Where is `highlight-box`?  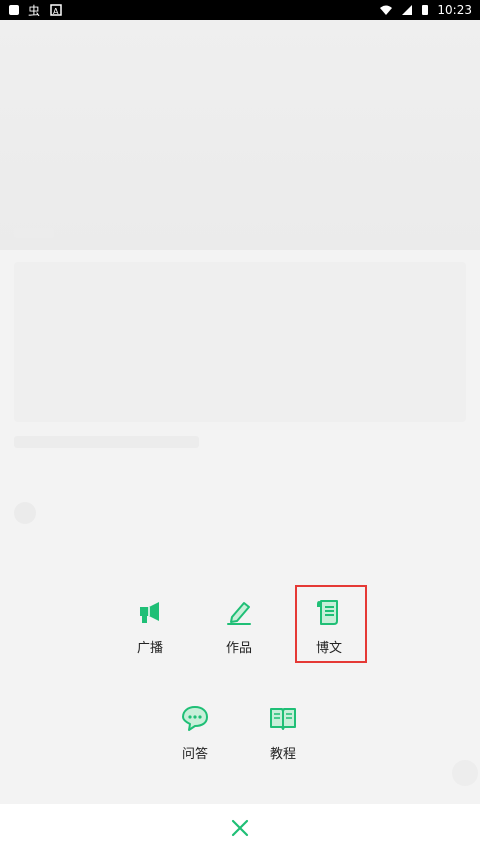 highlight-box is located at coordinates (331, 624).